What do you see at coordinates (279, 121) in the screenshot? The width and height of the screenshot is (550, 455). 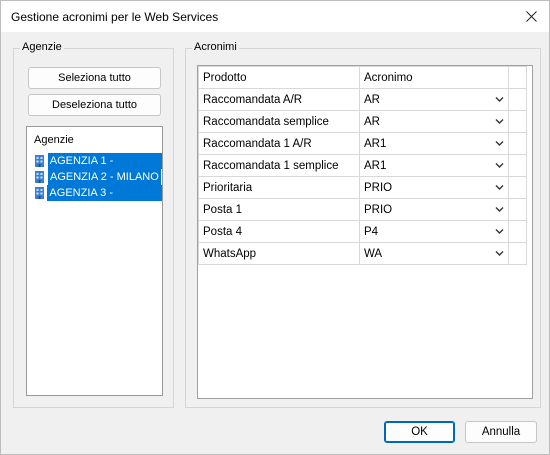 I see `prodotto-cell: Raccomandata semplice` at bounding box center [279, 121].